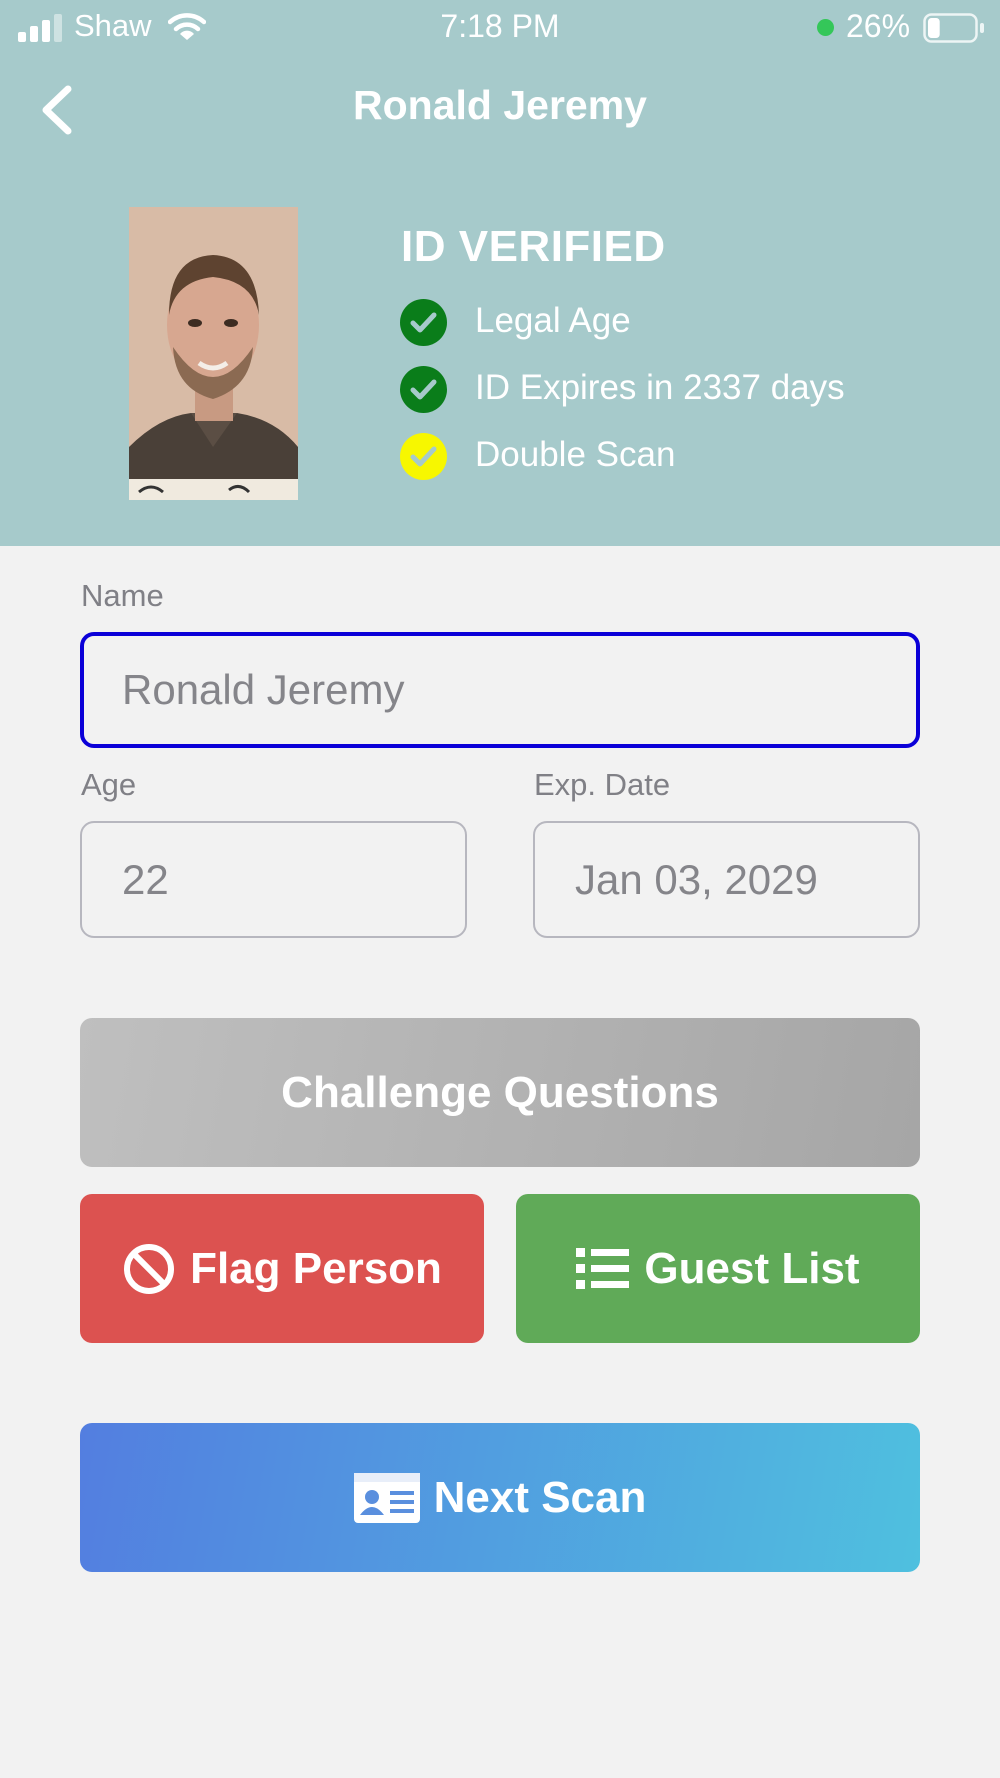 Image resolution: width=1000 pixels, height=1778 pixels. What do you see at coordinates (213, 353) in the screenshot?
I see `id-photo` at bounding box center [213, 353].